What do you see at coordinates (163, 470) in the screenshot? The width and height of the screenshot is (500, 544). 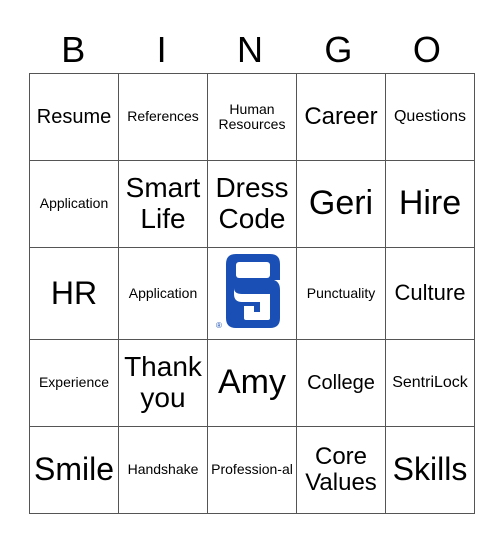 I see `bingo-cell: Handshake` at bounding box center [163, 470].